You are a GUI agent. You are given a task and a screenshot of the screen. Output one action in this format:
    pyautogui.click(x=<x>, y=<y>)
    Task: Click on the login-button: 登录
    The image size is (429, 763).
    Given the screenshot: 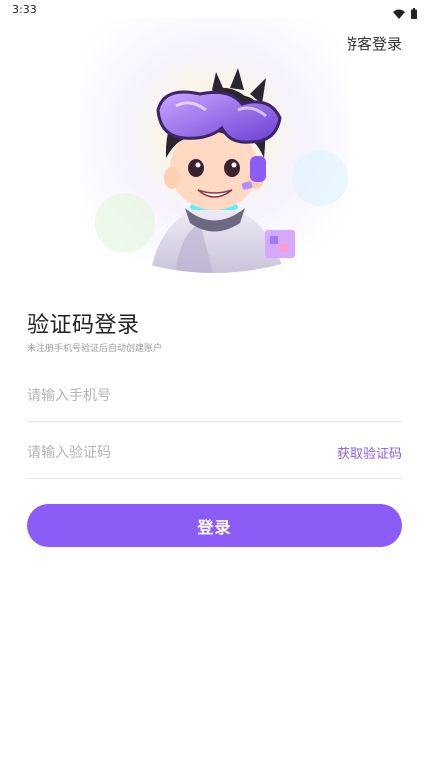 What is the action you would take?
    pyautogui.click(x=214, y=525)
    